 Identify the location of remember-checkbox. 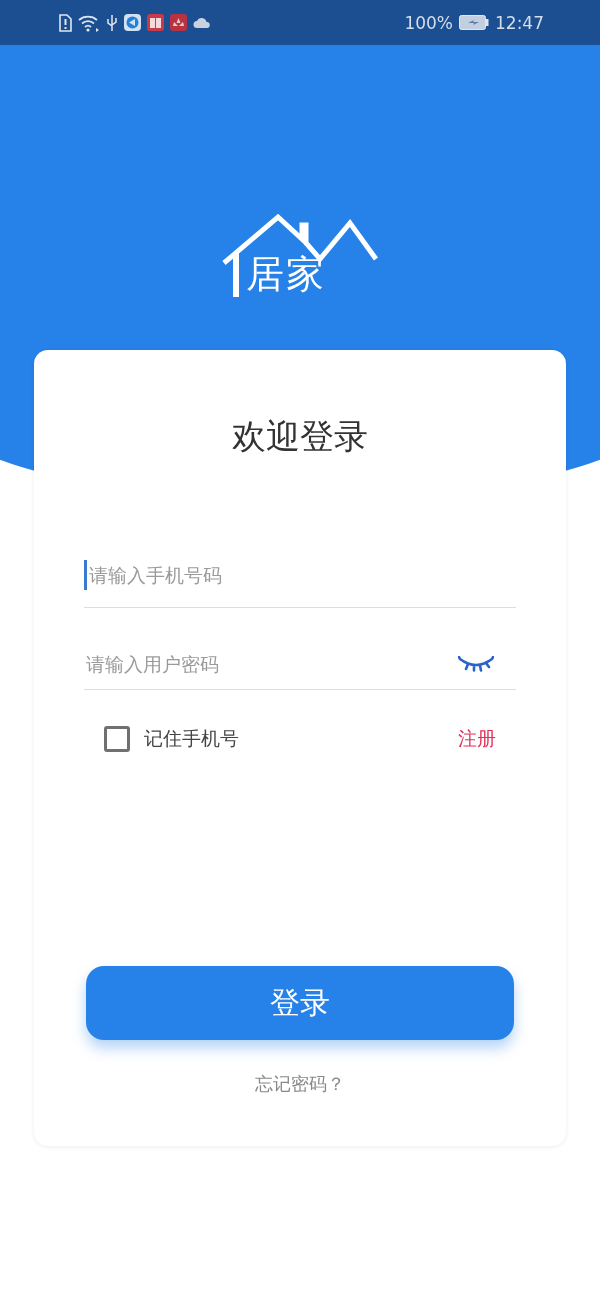
(117, 739).